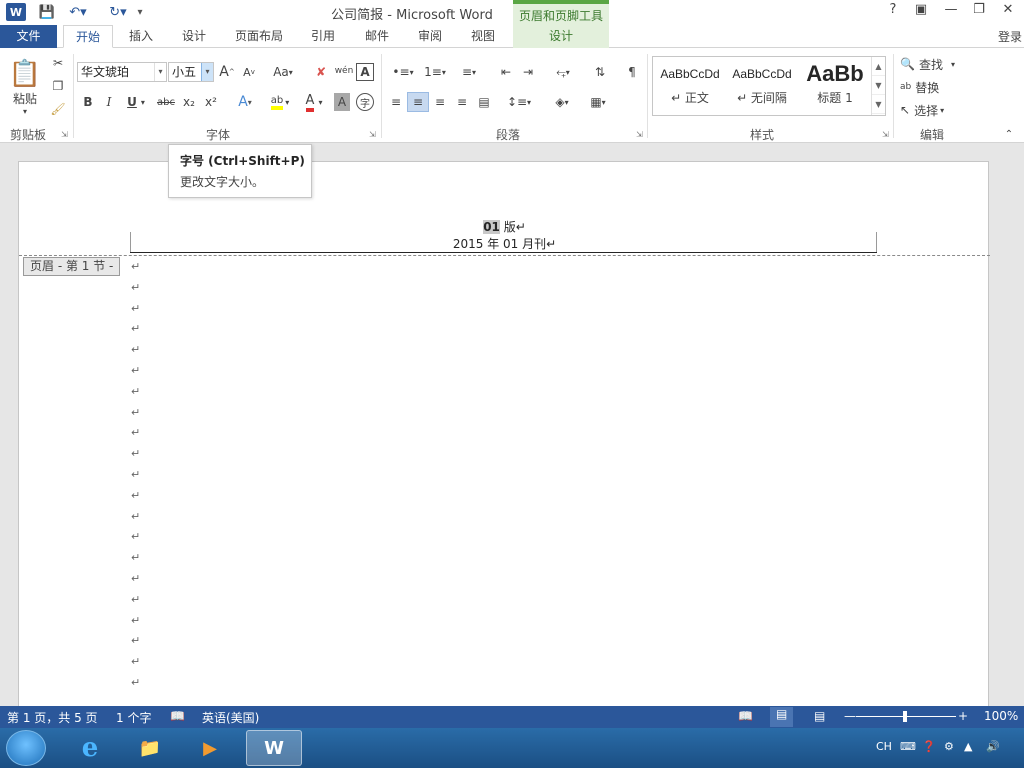 The width and height of the screenshot is (1024, 768). Describe the element at coordinates (884, 746) in the screenshot. I see `input-language-indicator: CH` at that location.